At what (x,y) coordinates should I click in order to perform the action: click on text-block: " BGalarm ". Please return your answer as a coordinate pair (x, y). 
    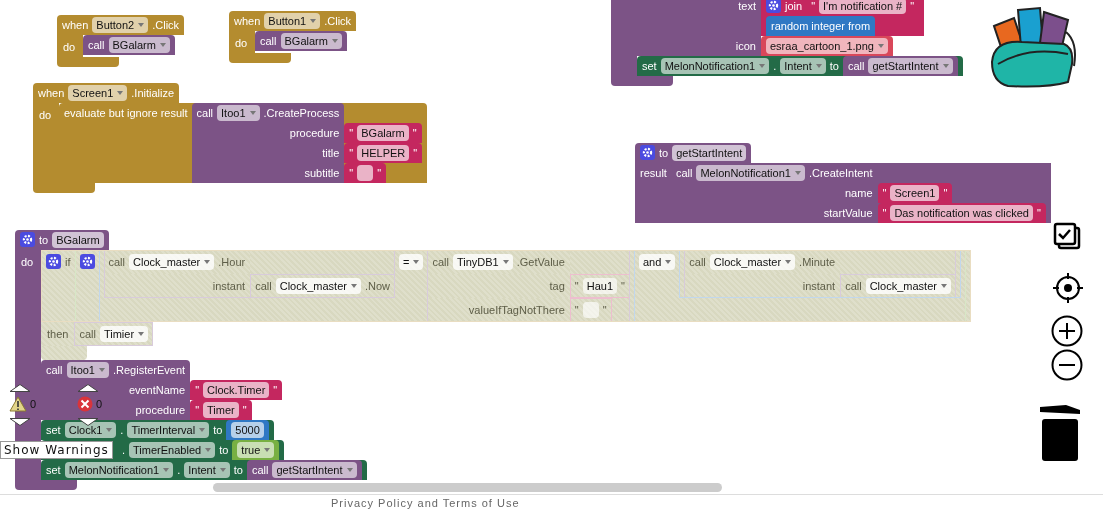
    Looking at the image, I should click on (383, 133).